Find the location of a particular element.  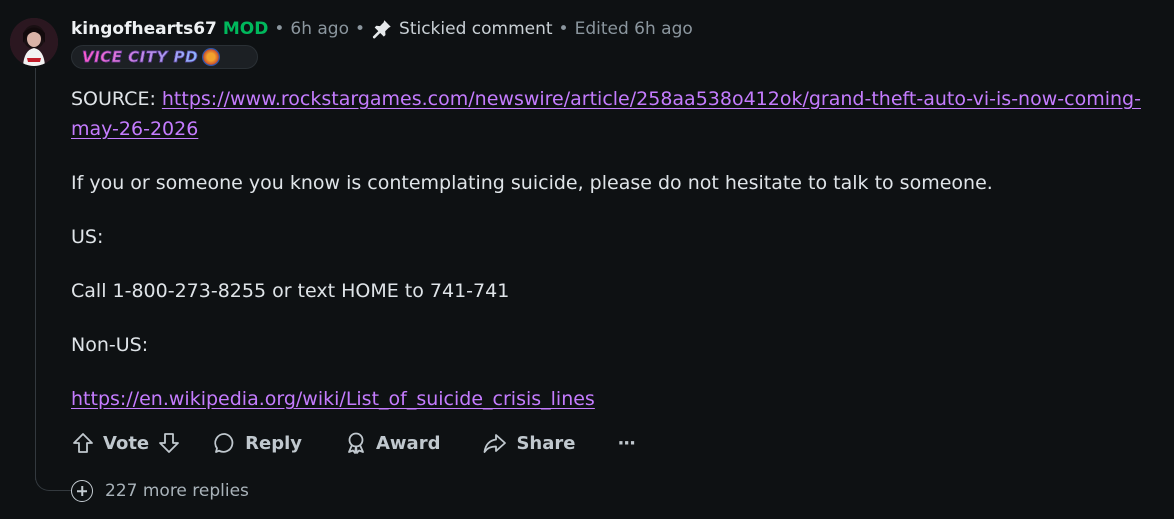

avatar is located at coordinates (34, 42).